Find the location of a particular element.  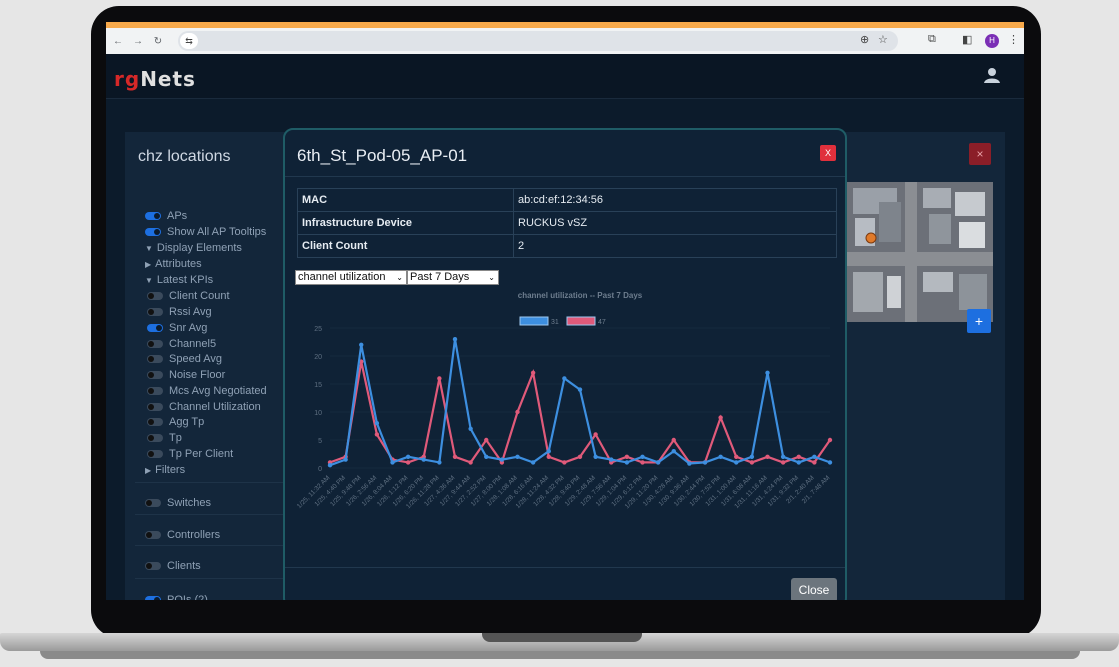

sidebar-item: ▼ Latest KPIs is located at coordinates (179, 280).